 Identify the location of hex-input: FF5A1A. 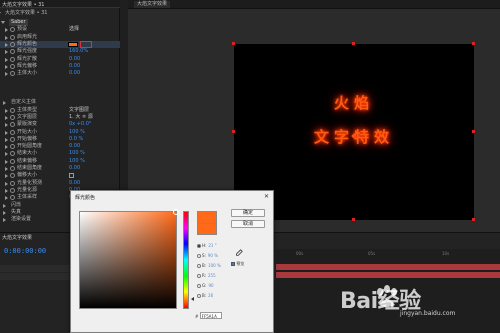
(210, 315).